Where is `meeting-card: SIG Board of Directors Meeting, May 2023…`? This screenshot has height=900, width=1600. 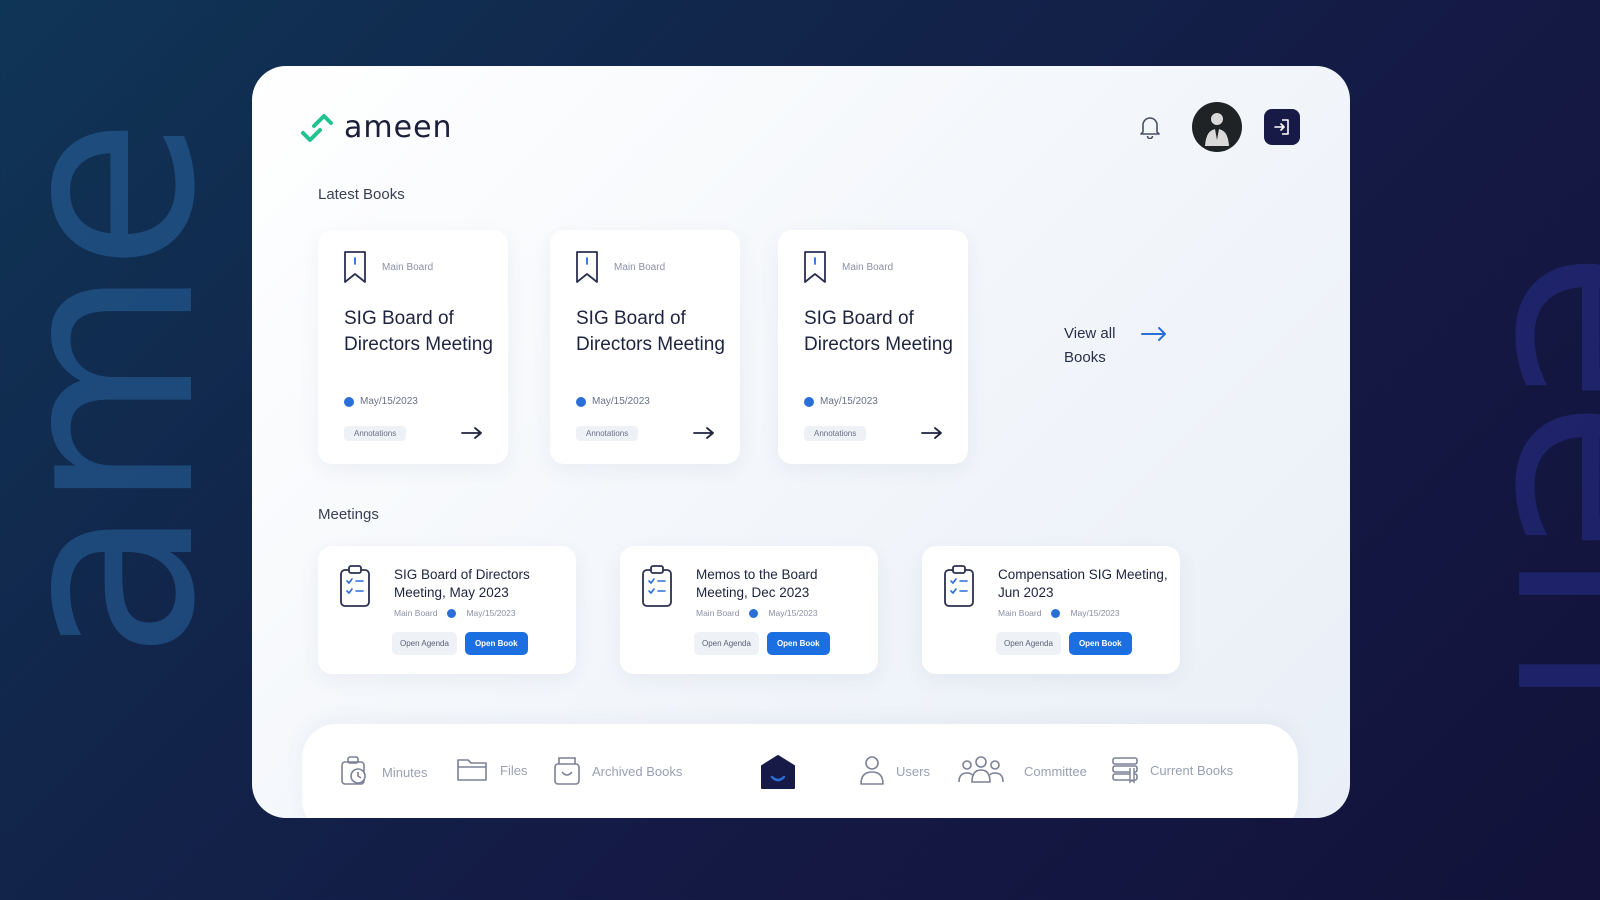
meeting-card: SIG Board of Directors Meeting, May 2023… is located at coordinates (447, 610).